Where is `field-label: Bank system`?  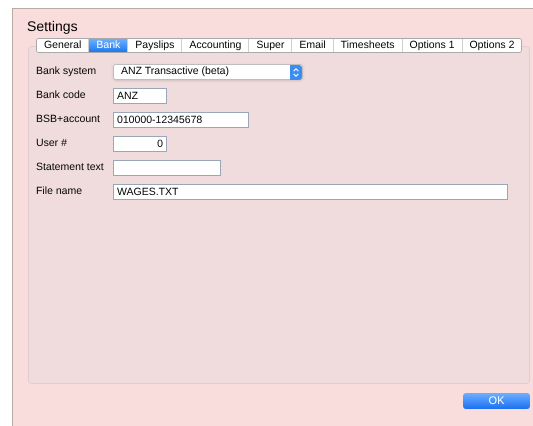
field-label: Bank system is located at coordinates (67, 72).